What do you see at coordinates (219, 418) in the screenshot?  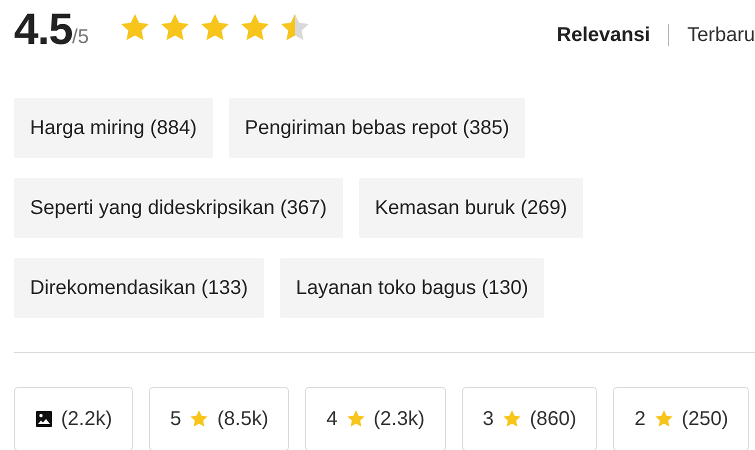 I see `filter-button: 5 (8.5k)` at bounding box center [219, 418].